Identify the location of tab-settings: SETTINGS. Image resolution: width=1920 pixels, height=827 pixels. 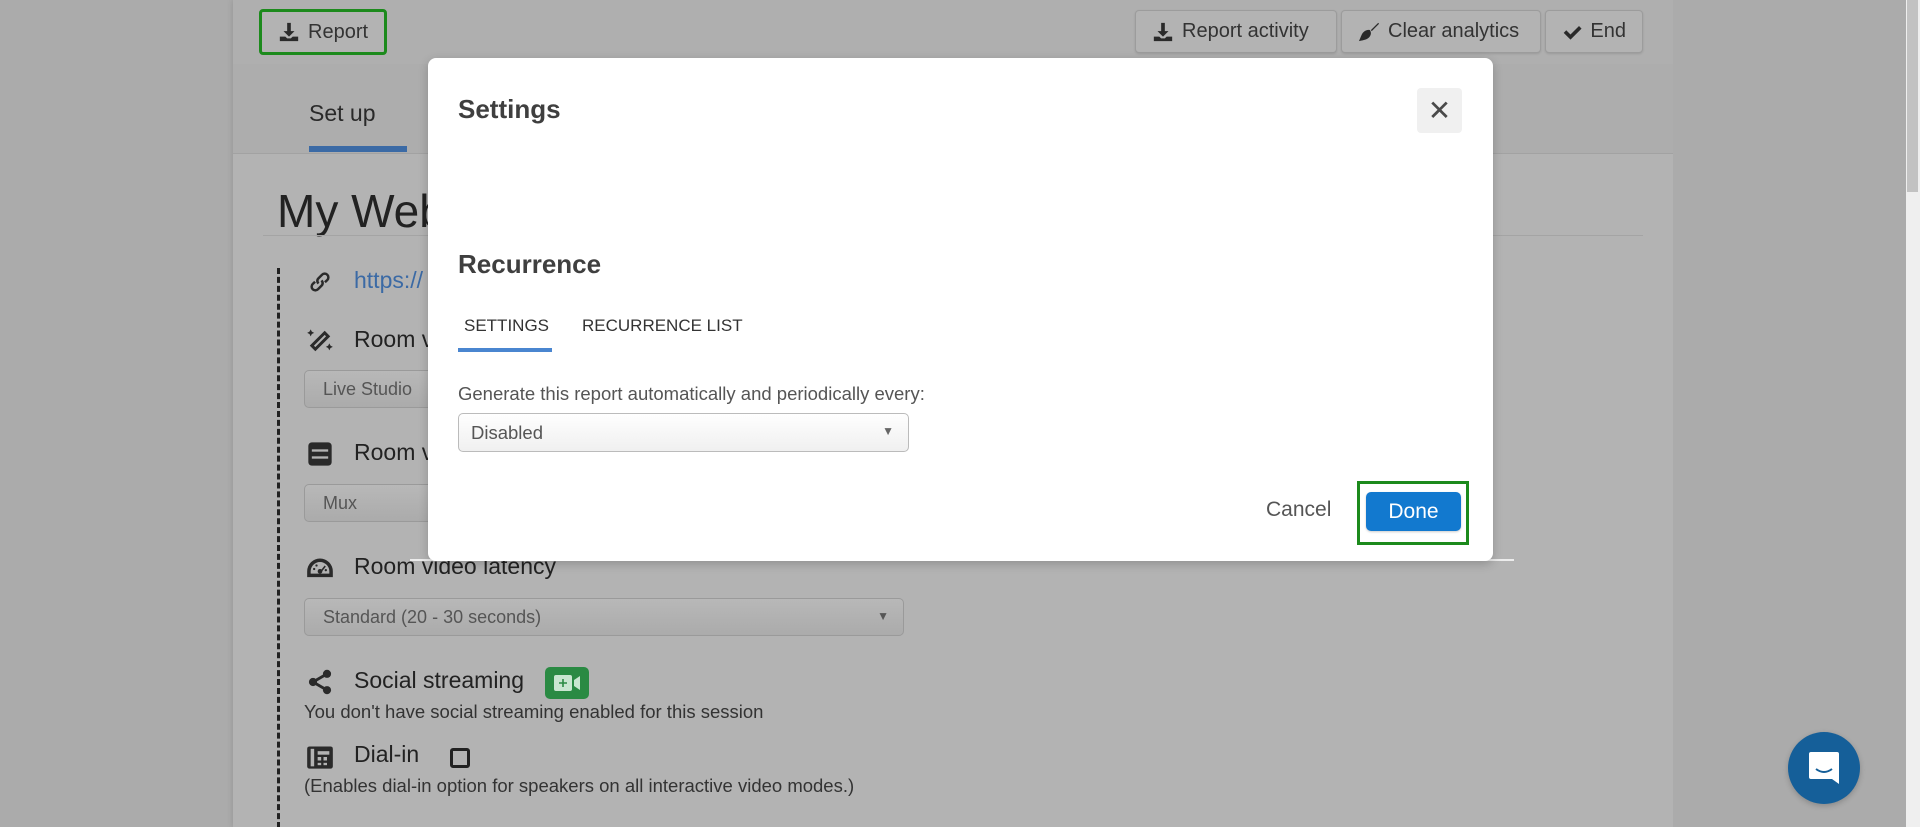
(506, 326).